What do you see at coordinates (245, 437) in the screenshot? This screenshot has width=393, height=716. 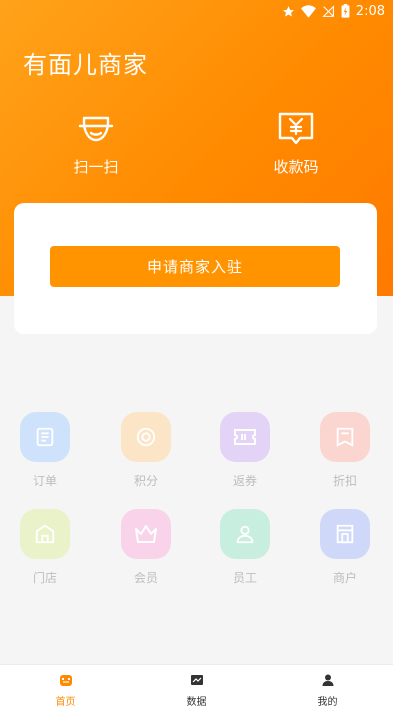 I see `coupon-icon` at bounding box center [245, 437].